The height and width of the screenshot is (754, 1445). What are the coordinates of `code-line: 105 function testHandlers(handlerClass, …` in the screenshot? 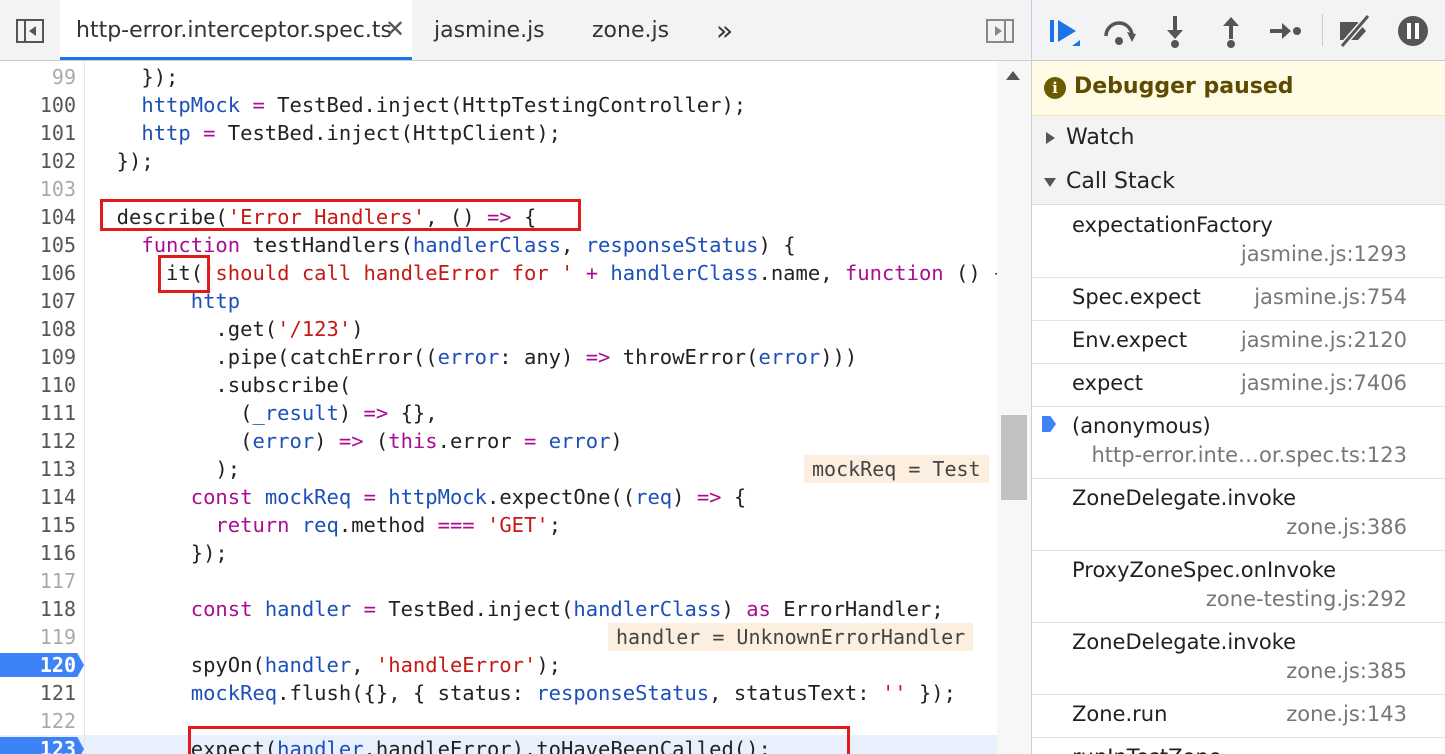 It's located at (498, 245).